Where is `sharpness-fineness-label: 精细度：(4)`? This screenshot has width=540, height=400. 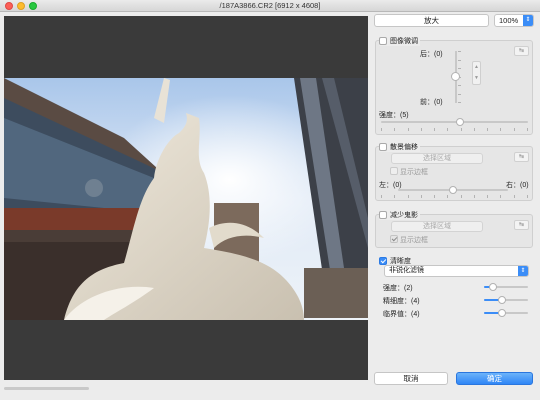
sharpness-fineness-label: 精细度：(4) is located at coordinates (401, 301).